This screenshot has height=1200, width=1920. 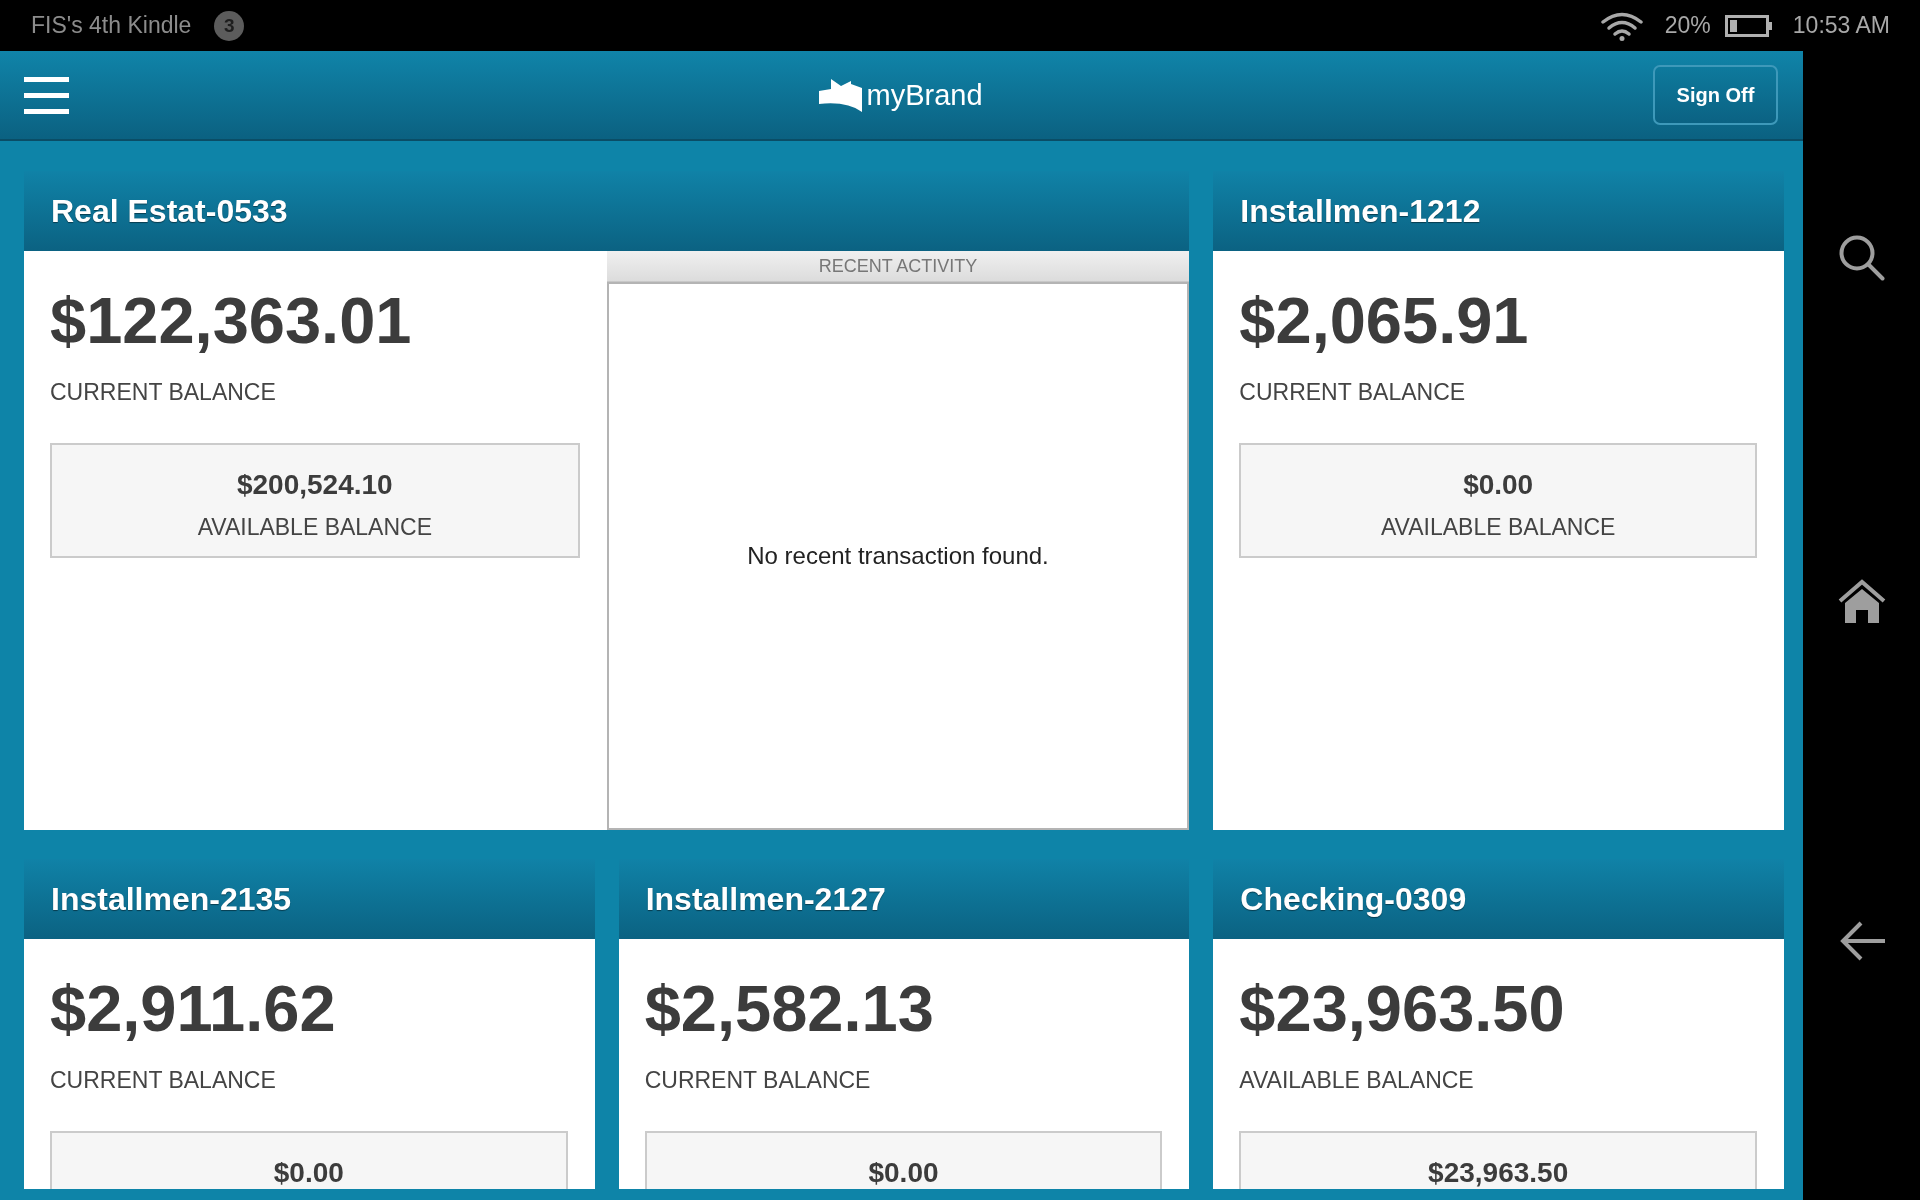 What do you see at coordinates (1861, 601) in the screenshot?
I see `home-icon` at bounding box center [1861, 601].